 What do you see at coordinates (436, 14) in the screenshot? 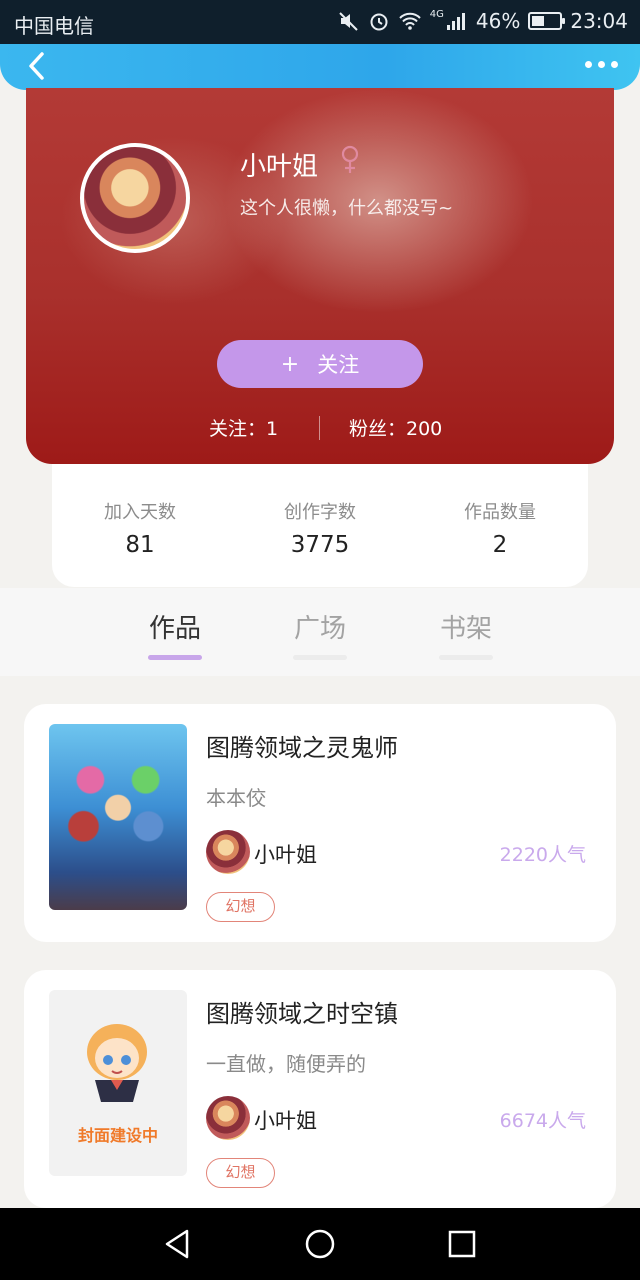
I see `network-type-label: 4G` at bounding box center [436, 14].